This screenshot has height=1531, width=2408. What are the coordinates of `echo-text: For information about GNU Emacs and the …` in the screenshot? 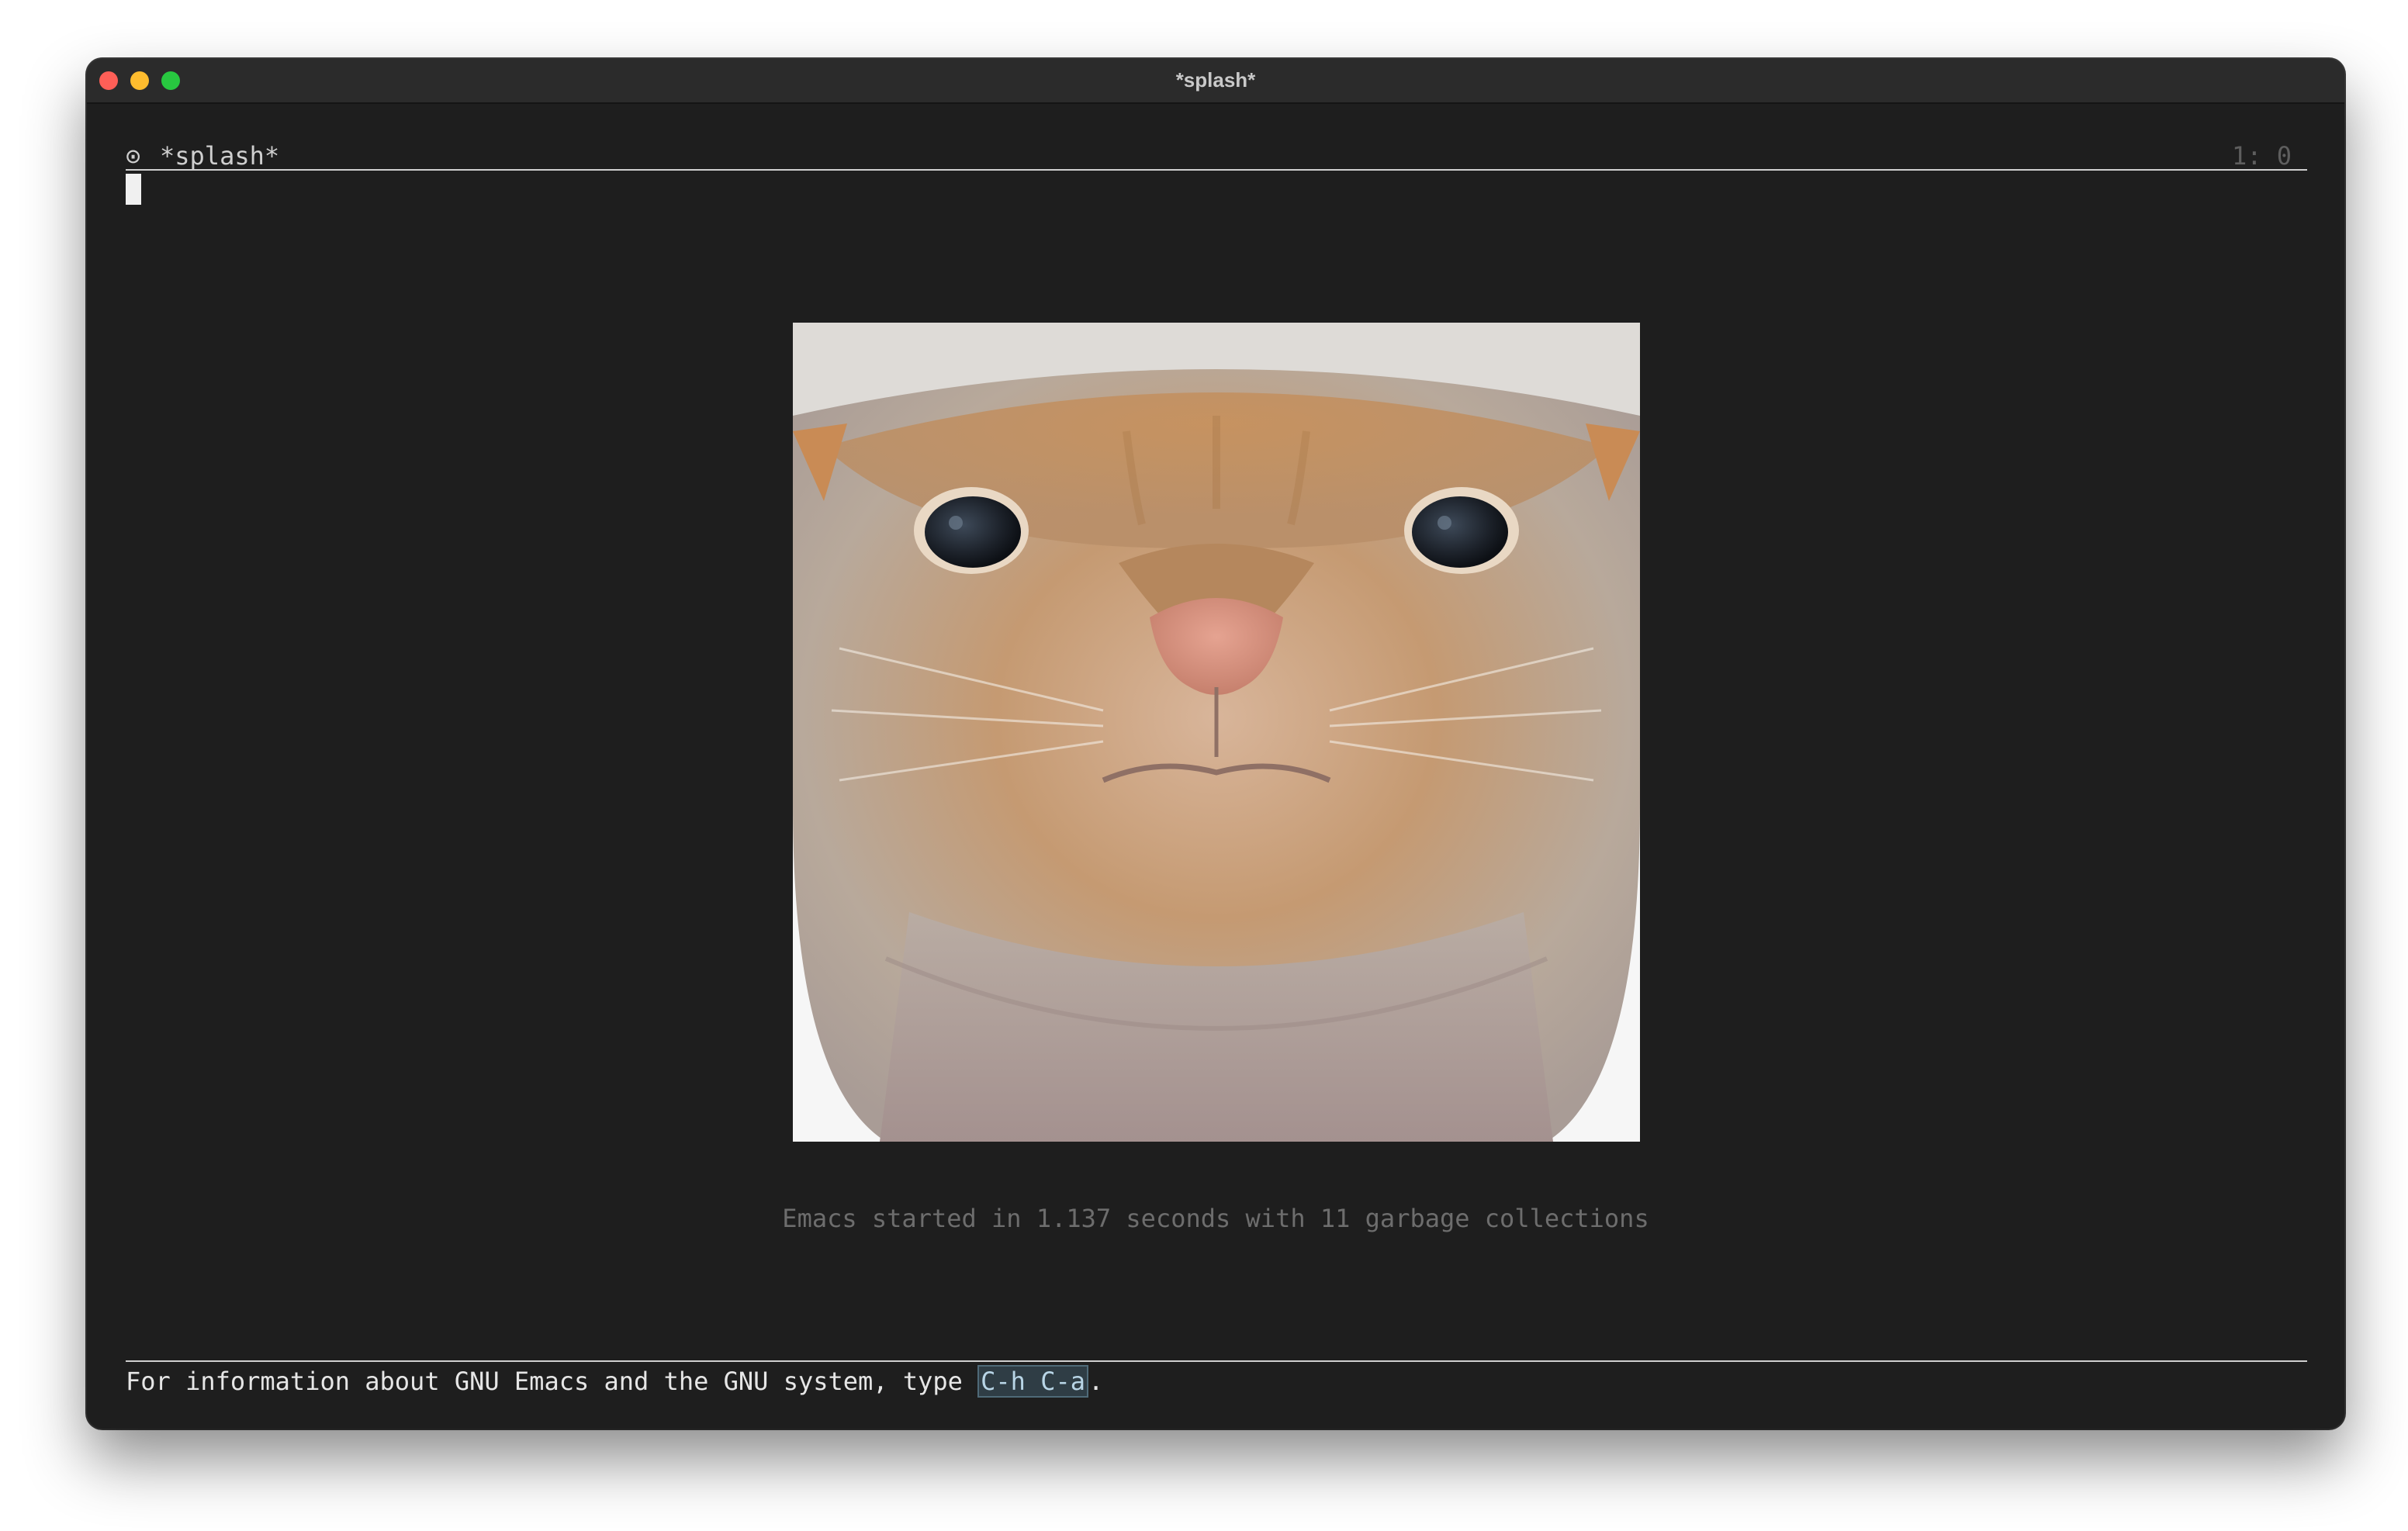 It's located at (552, 1381).